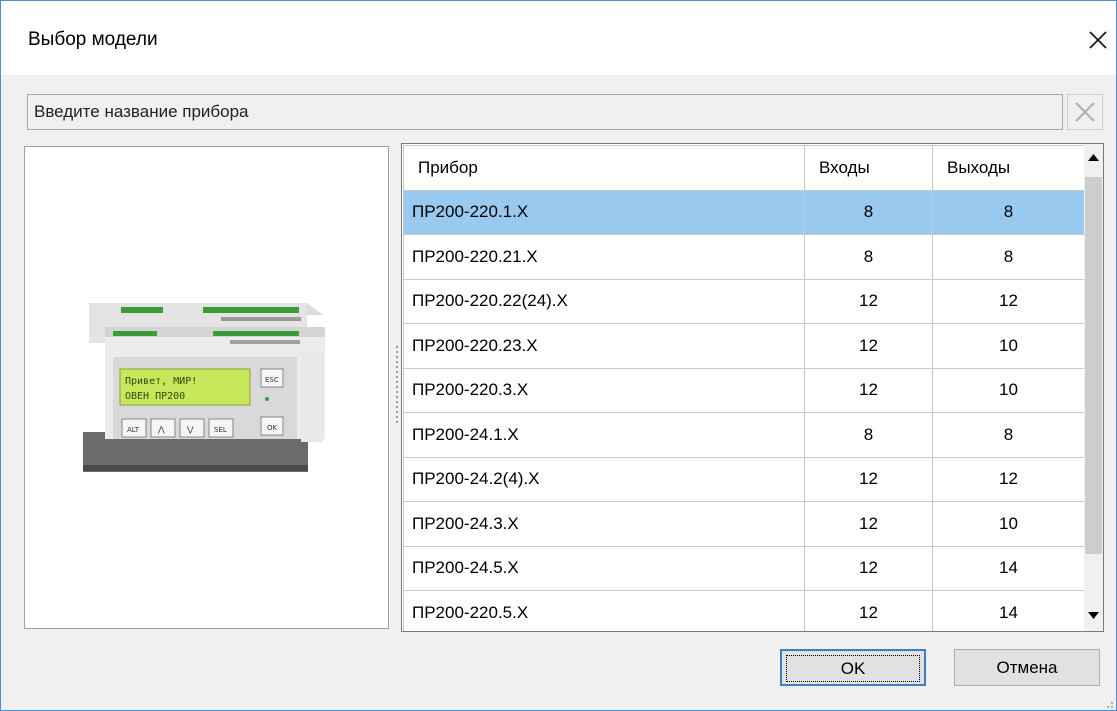 The width and height of the screenshot is (1117, 711). I want to click on device-name-cell: ПР200-24.3.X, so click(604, 524).